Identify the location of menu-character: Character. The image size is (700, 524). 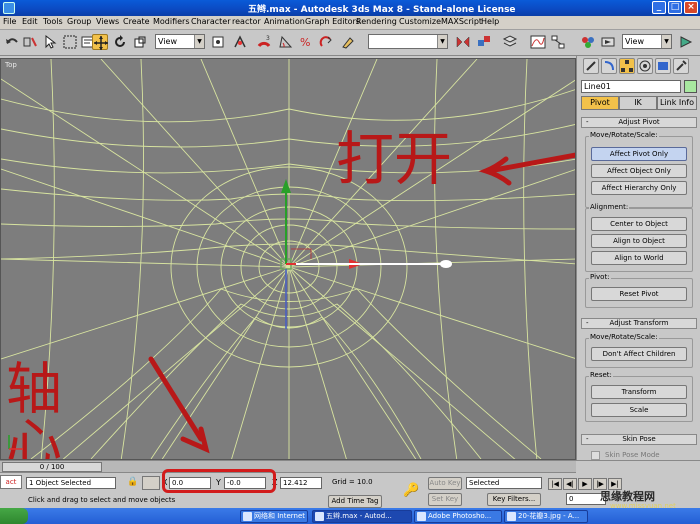
(211, 21).